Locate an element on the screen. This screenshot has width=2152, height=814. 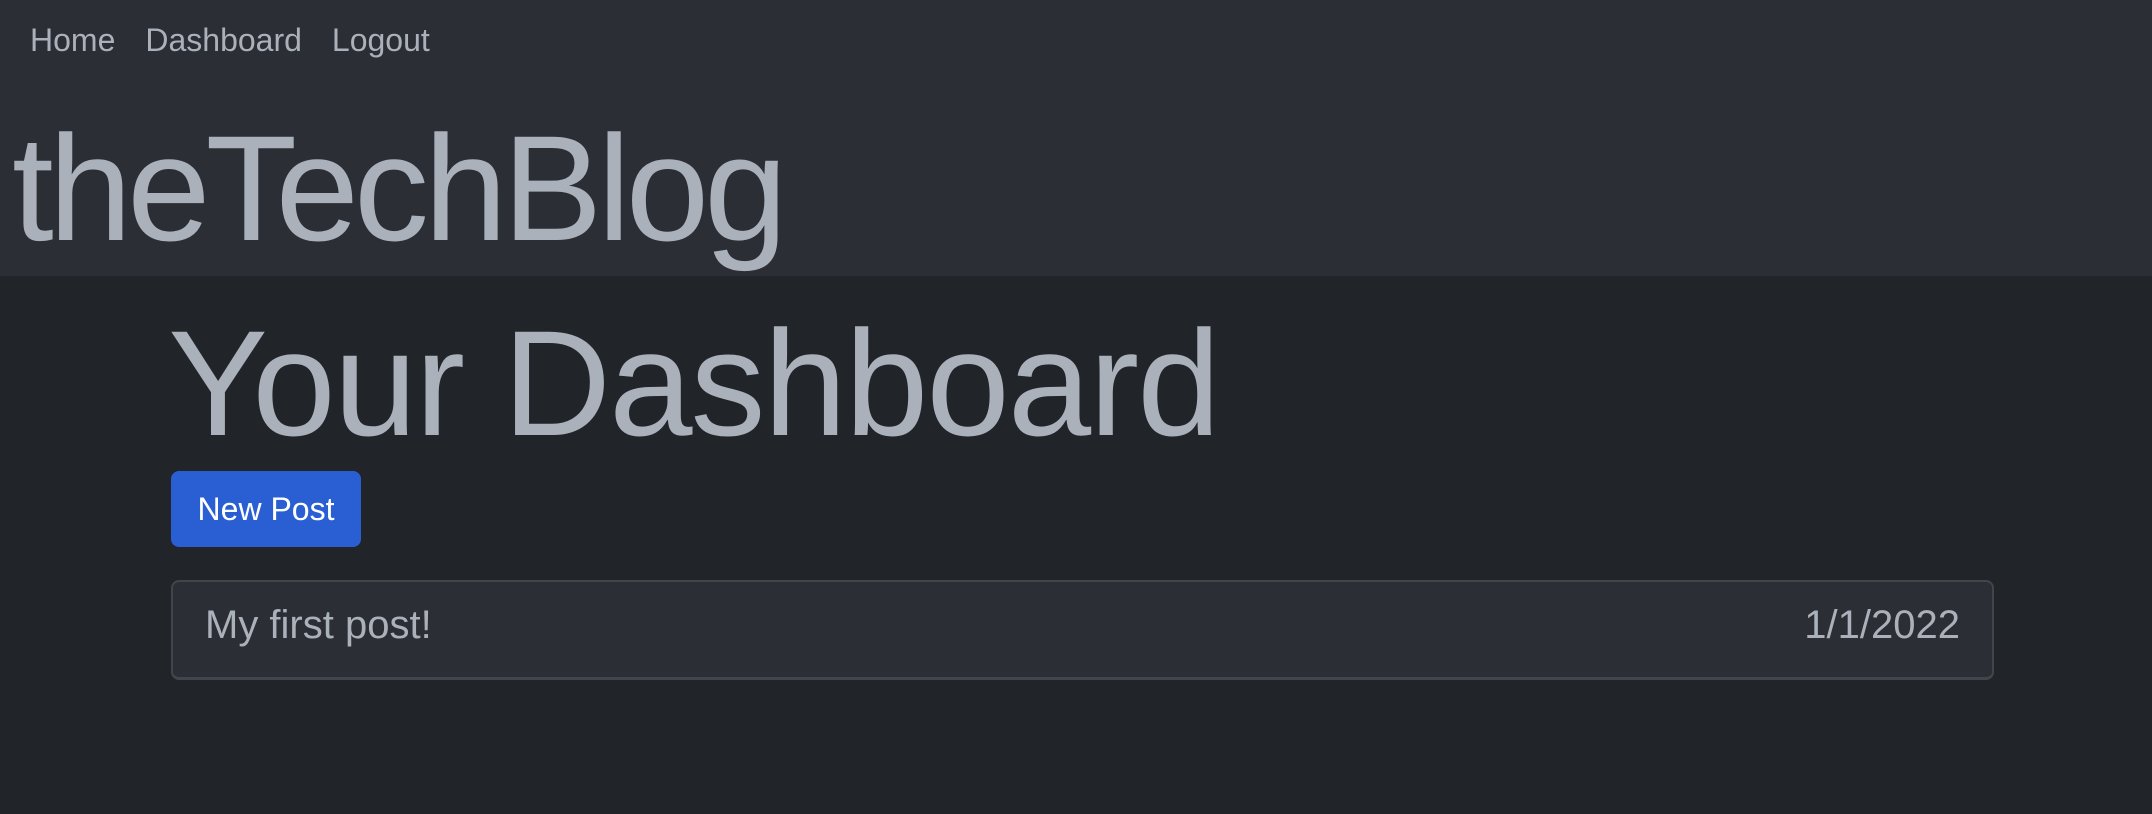
post-card: My first post! 1/1/2022 is located at coordinates (1082, 630).